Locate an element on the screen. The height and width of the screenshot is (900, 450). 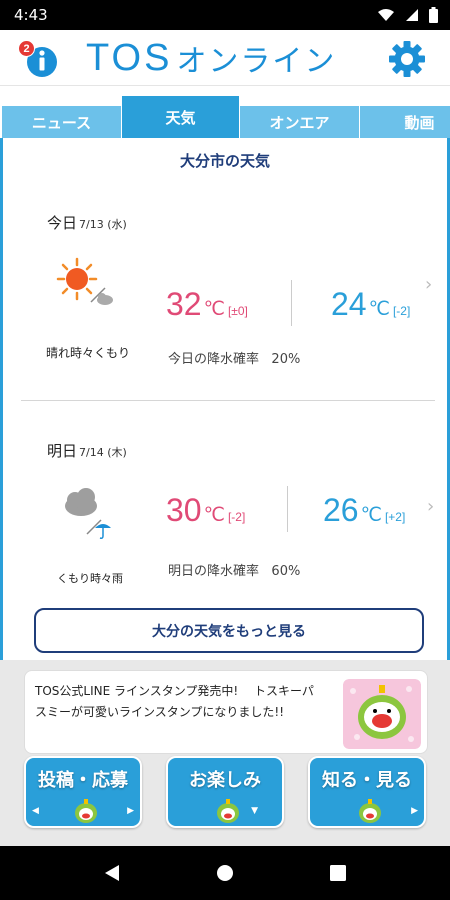
tab-onair: オンエア is located at coordinates (300, 122).